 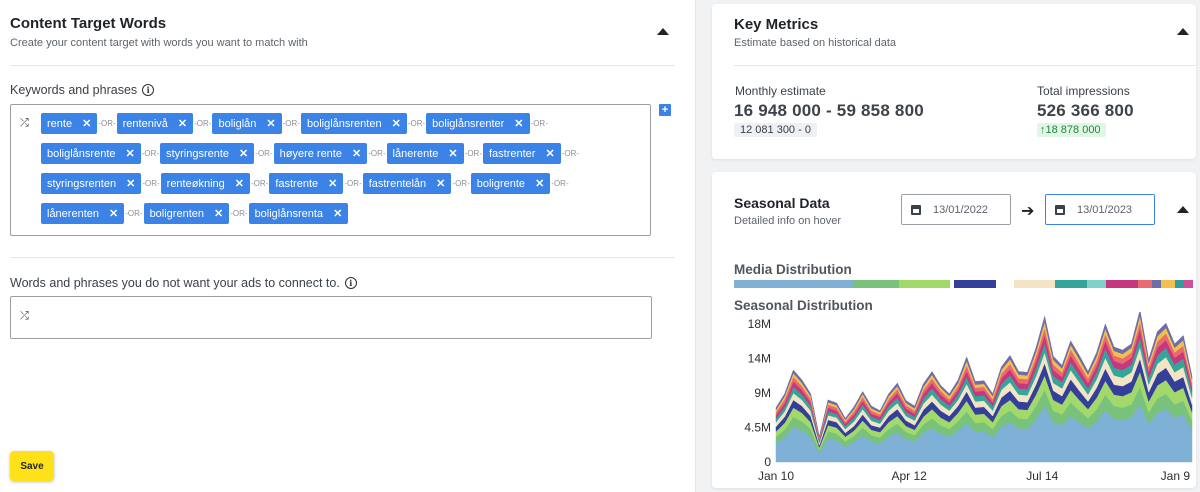 I want to click on negative-keywords-input-box: ⤮, so click(x=331, y=317).